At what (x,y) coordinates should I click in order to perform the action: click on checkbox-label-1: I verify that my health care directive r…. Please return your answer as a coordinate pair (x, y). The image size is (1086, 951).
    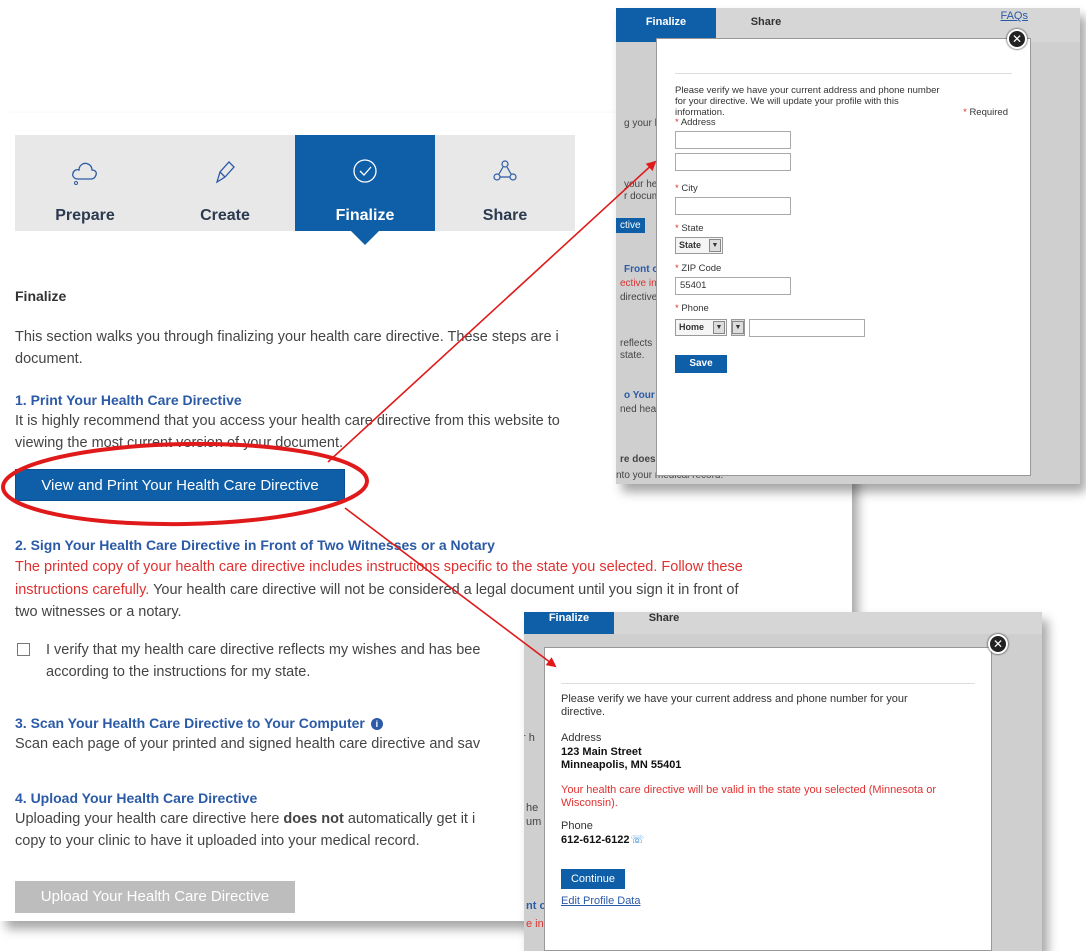
    Looking at the image, I should click on (263, 650).